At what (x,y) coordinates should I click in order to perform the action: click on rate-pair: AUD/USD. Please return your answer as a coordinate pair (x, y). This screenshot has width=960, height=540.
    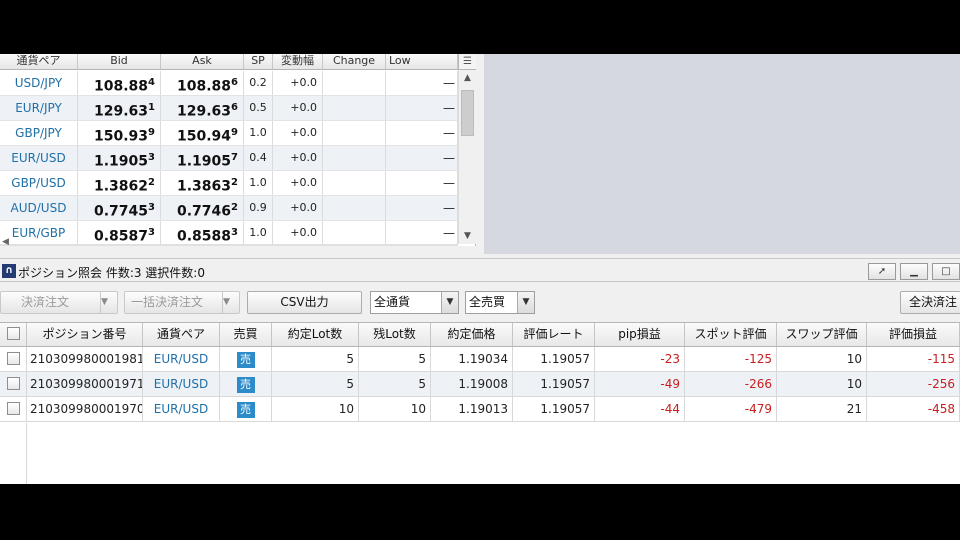
    Looking at the image, I should click on (39, 208).